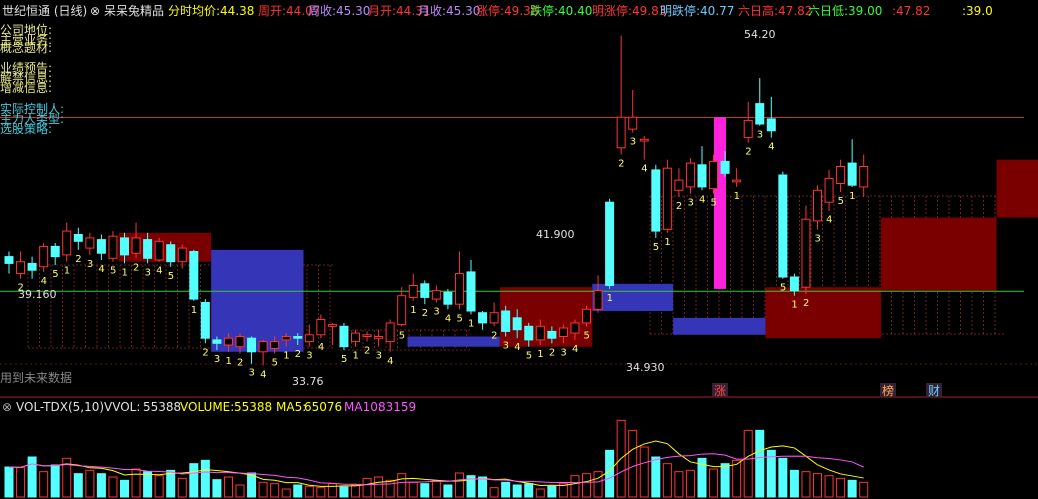  Describe the element at coordinates (344, 359) in the screenshot. I see `candle-count-label-29: 5` at that location.